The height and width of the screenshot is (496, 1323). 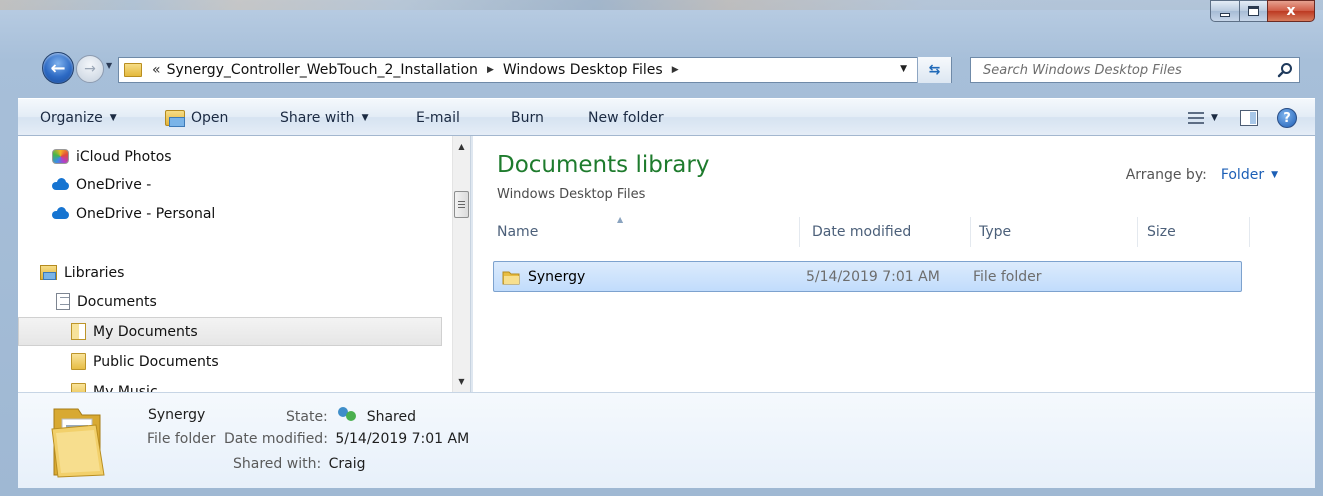 I want to click on refresh-icon: ⇆, so click(x=934, y=70).